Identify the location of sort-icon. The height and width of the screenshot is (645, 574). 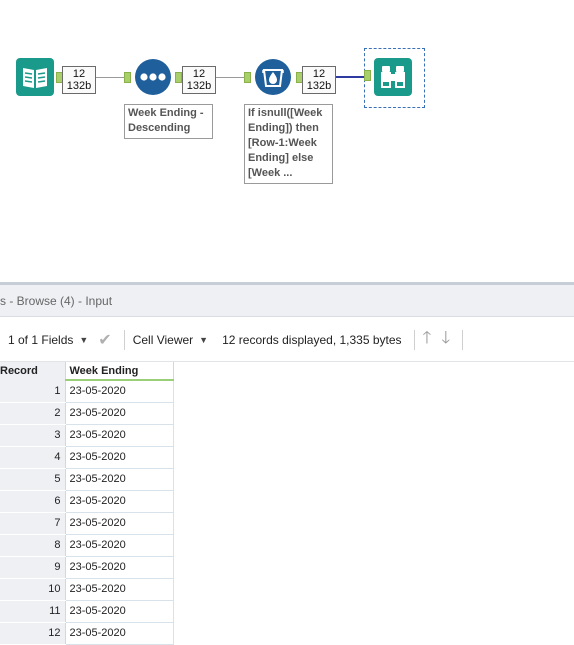
(153, 77).